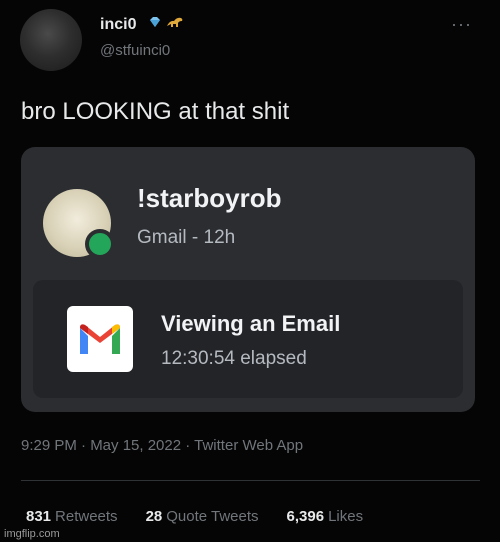 The height and width of the screenshot is (542, 500). I want to click on tweet-author-avatar, so click(51, 40).